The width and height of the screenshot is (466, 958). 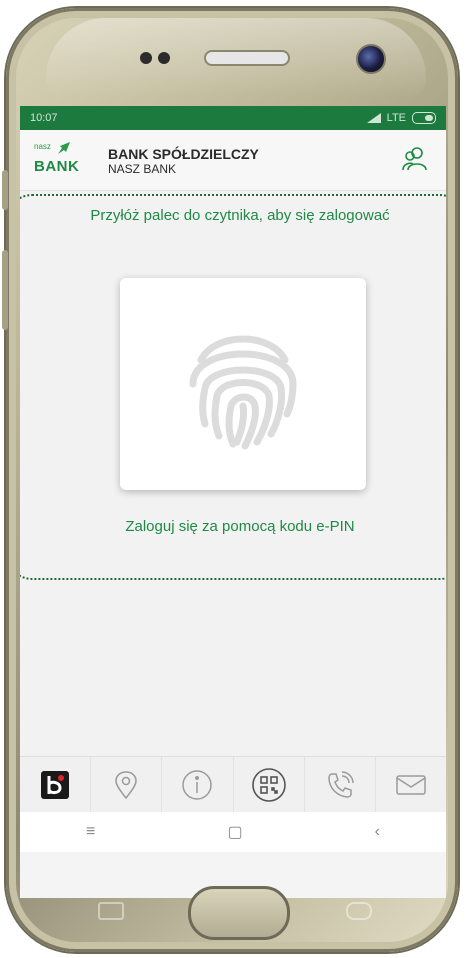 I want to click on bank-logo-icon, so click(x=55, y=785).